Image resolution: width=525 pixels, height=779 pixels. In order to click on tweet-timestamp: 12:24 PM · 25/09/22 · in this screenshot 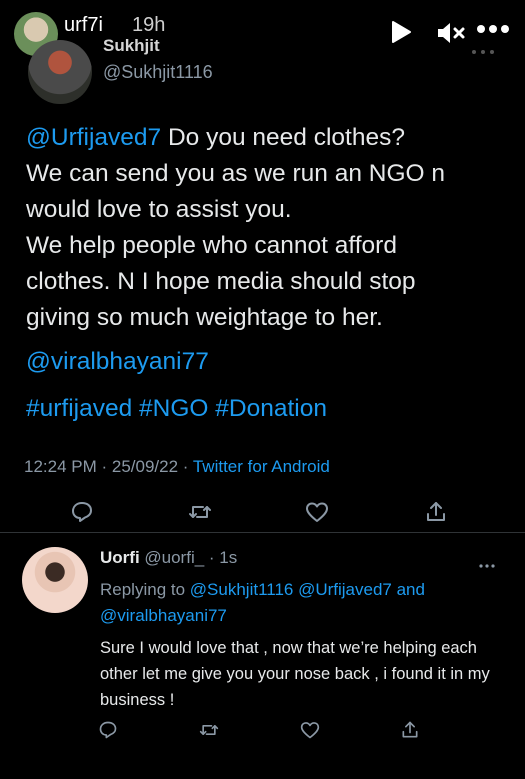, I will do `click(108, 466)`.